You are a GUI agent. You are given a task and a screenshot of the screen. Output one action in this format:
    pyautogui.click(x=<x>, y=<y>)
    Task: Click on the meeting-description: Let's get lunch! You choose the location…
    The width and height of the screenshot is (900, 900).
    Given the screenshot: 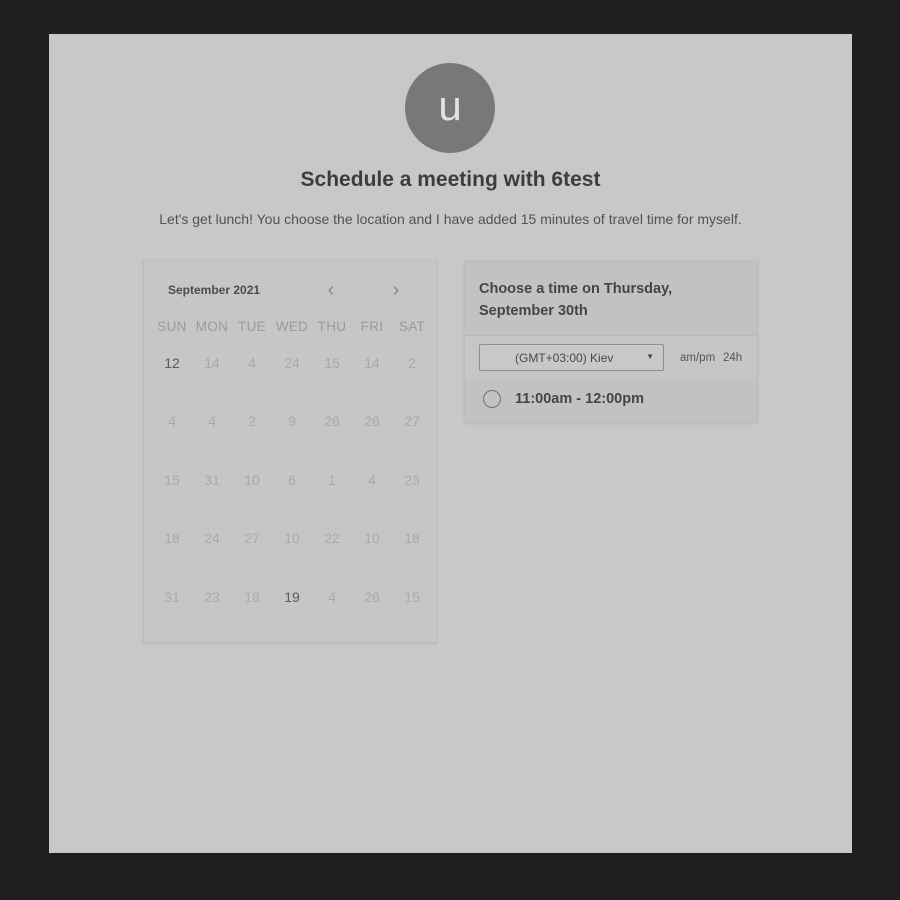 What is the action you would take?
    pyautogui.click(x=450, y=219)
    